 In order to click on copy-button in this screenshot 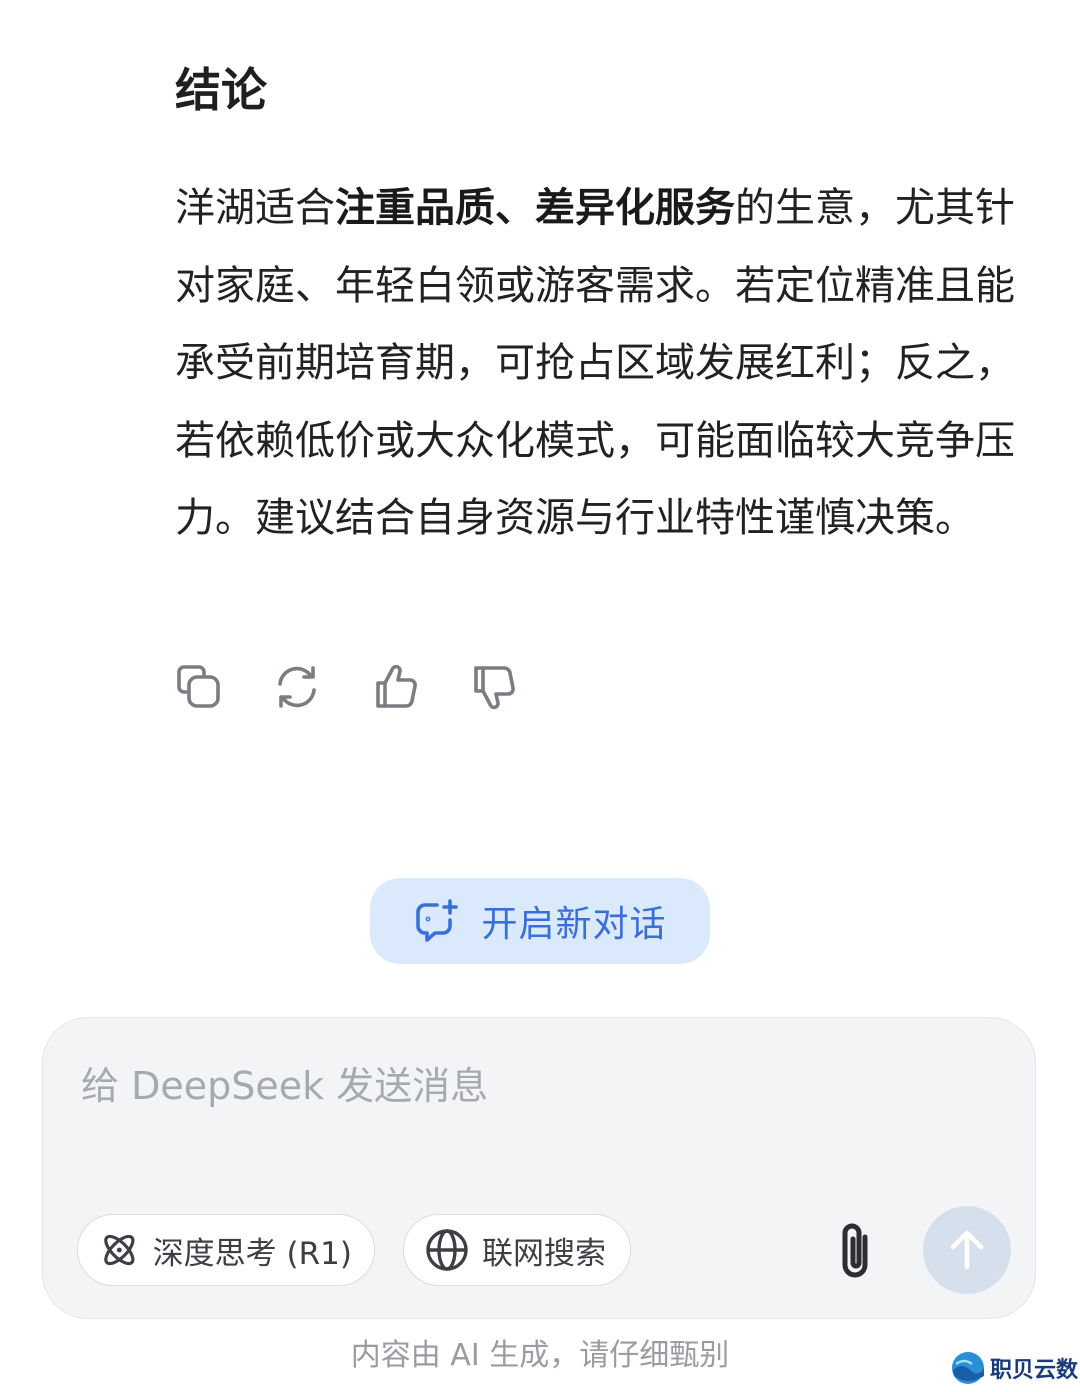, I will do `click(199, 687)`.